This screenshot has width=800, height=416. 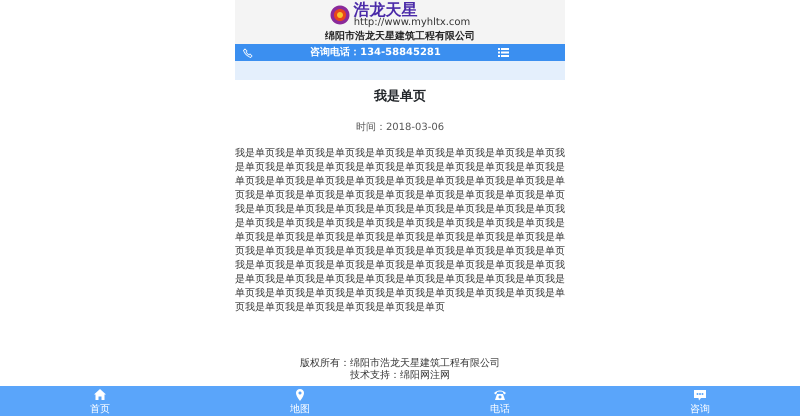 What do you see at coordinates (100, 401) in the screenshot?
I see `nav-item: 首页` at bounding box center [100, 401].